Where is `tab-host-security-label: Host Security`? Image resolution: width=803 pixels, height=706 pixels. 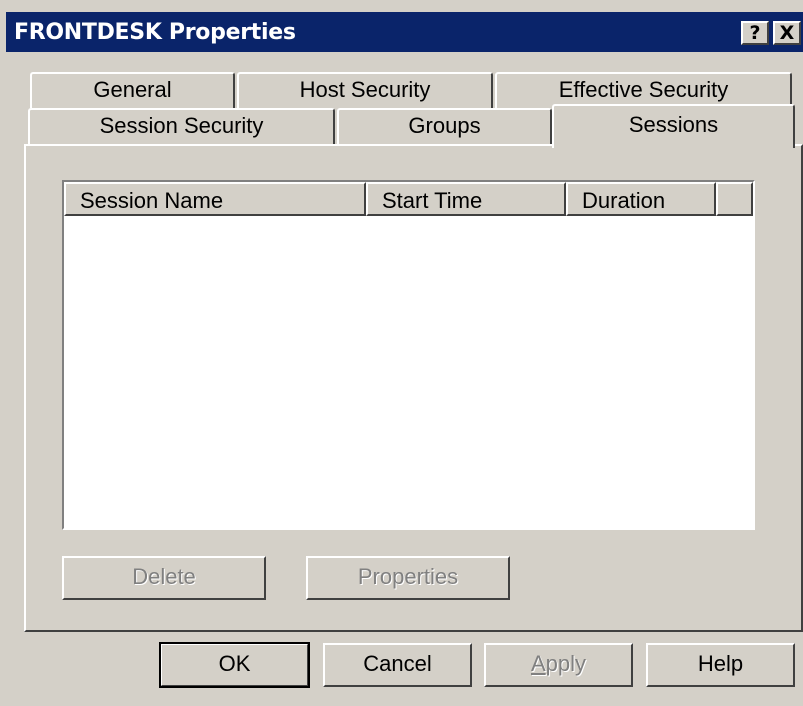 tab-host-security-label: Host Security is located at coordinates (365, 89).